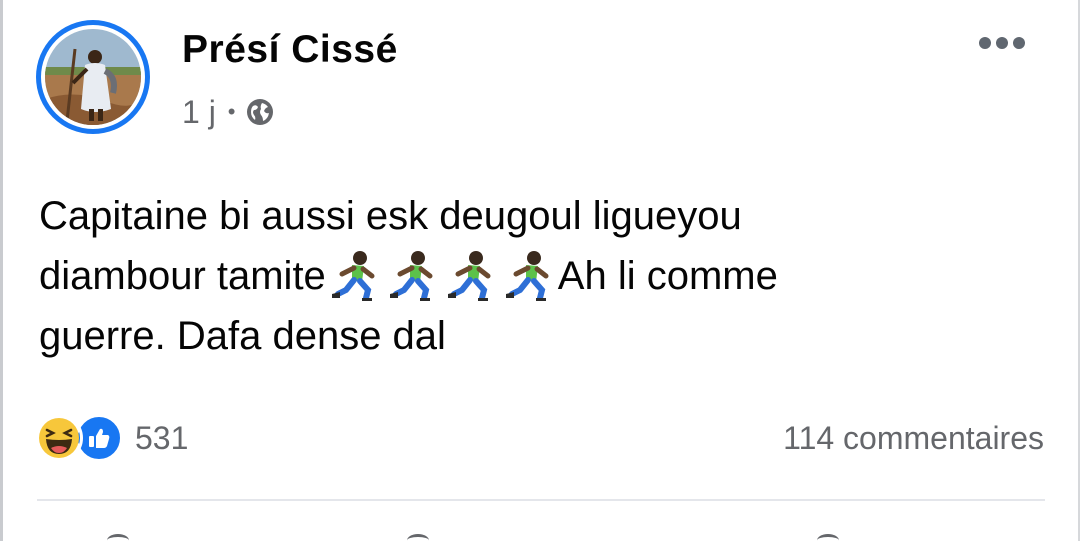  I want to click on like-thumb-graphic, so click(99, 438).